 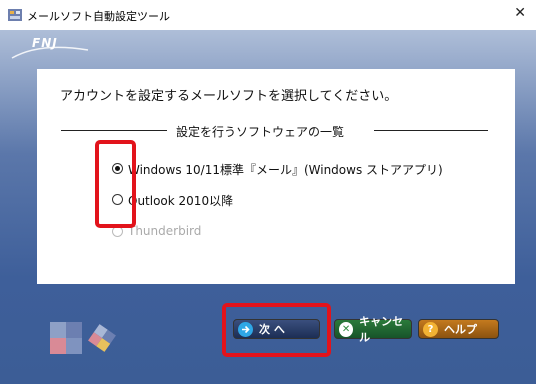 I want to click on window-title: メールソフト自動設定ツール, so click(x=98, y=16).